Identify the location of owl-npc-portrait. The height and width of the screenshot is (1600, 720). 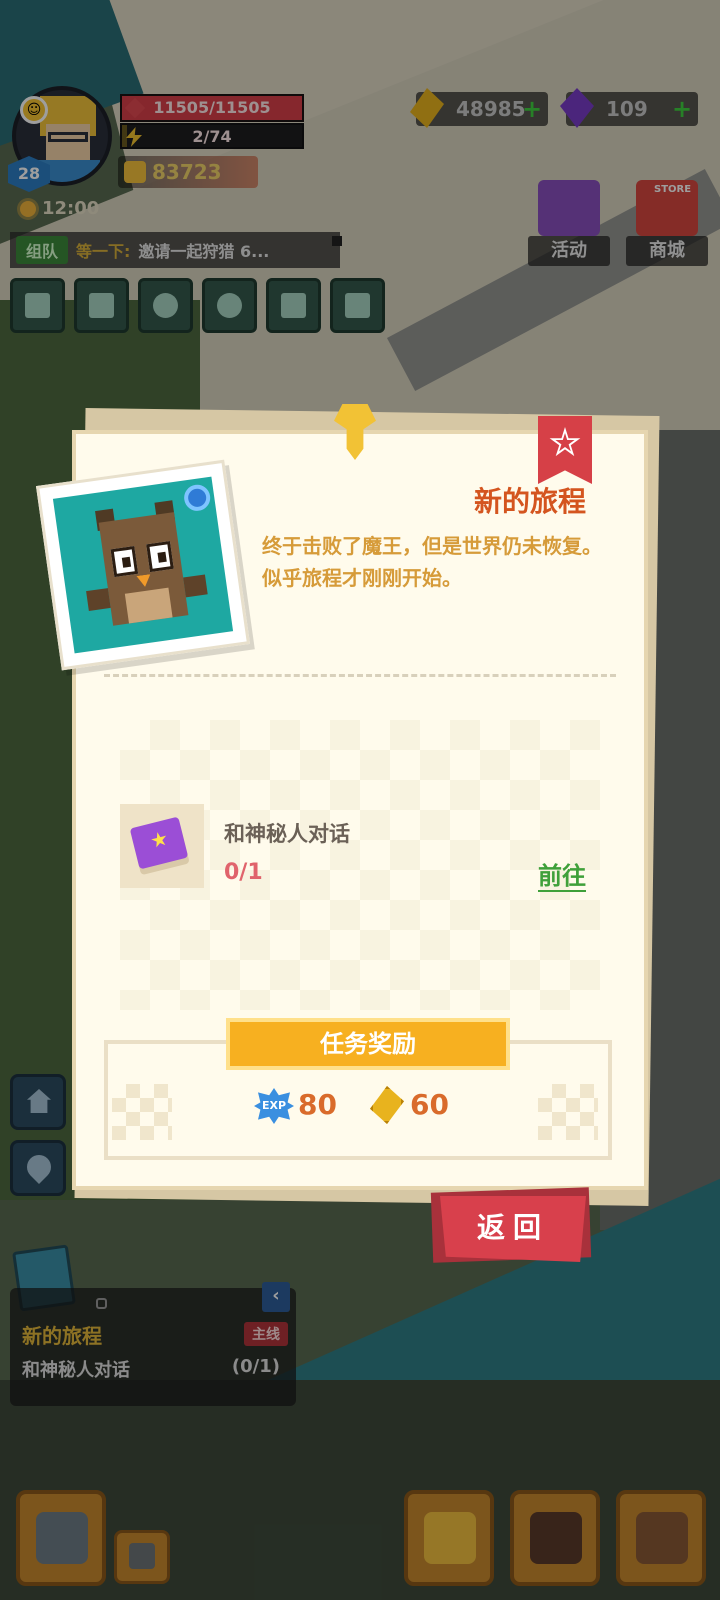
(143, 565).